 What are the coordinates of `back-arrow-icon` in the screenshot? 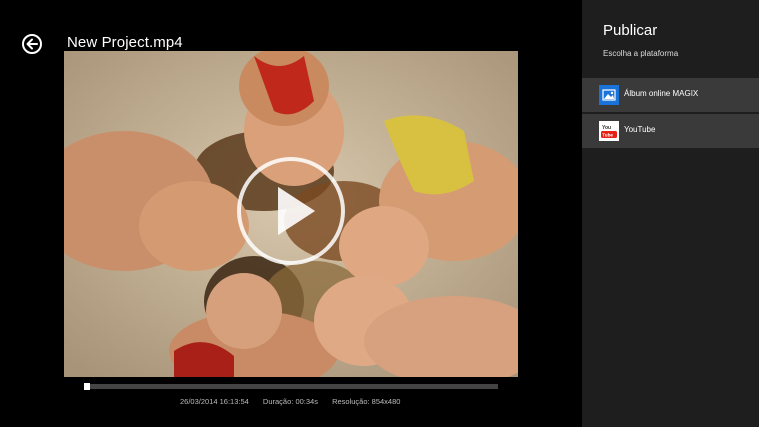 It's located at (32, 44).